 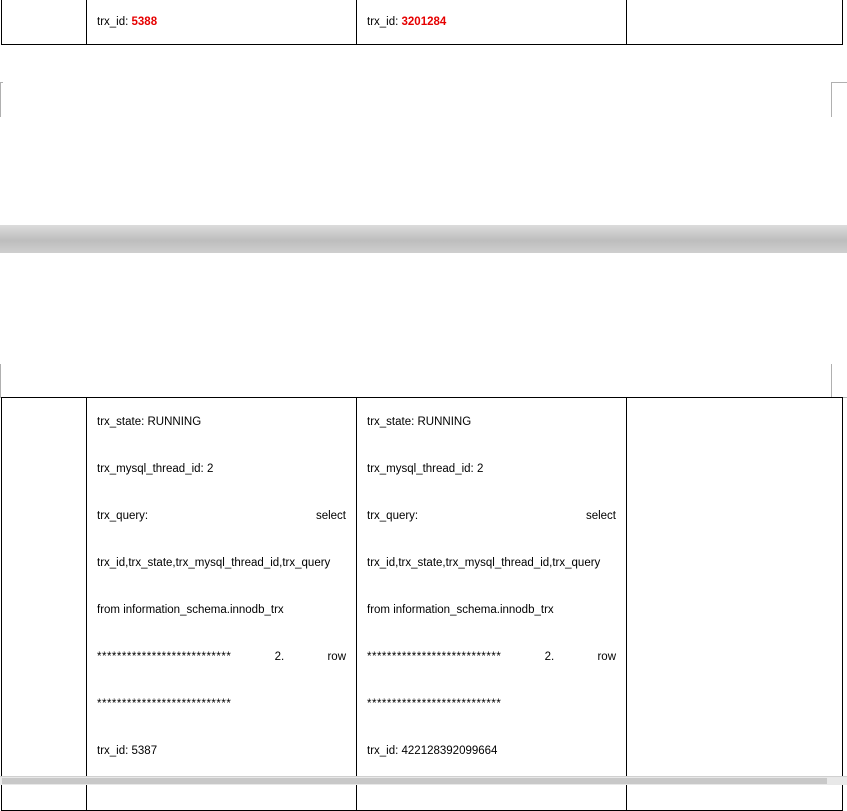 What do you see at coordinates (423, 239) in the screenshot?
I see `page-break-gap` at bounding box center [423, 239].